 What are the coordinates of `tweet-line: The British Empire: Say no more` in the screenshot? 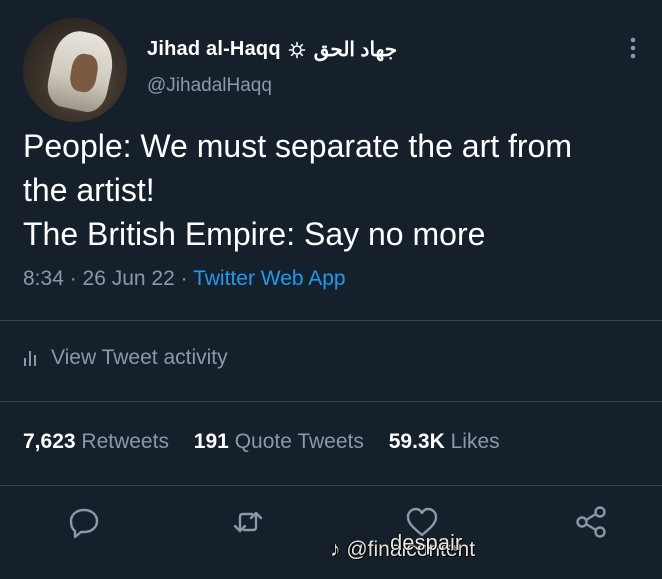 It's located at (254, 234).